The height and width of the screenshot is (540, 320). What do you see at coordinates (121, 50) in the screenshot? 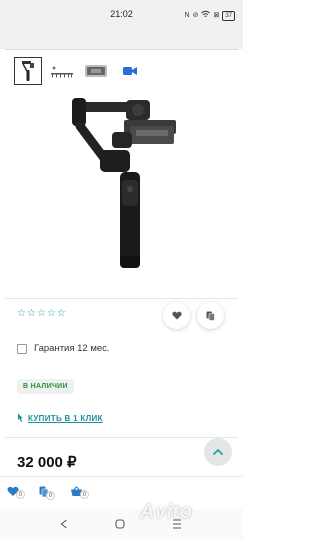
I see `card-top-border` at bounding box center [121, 50].